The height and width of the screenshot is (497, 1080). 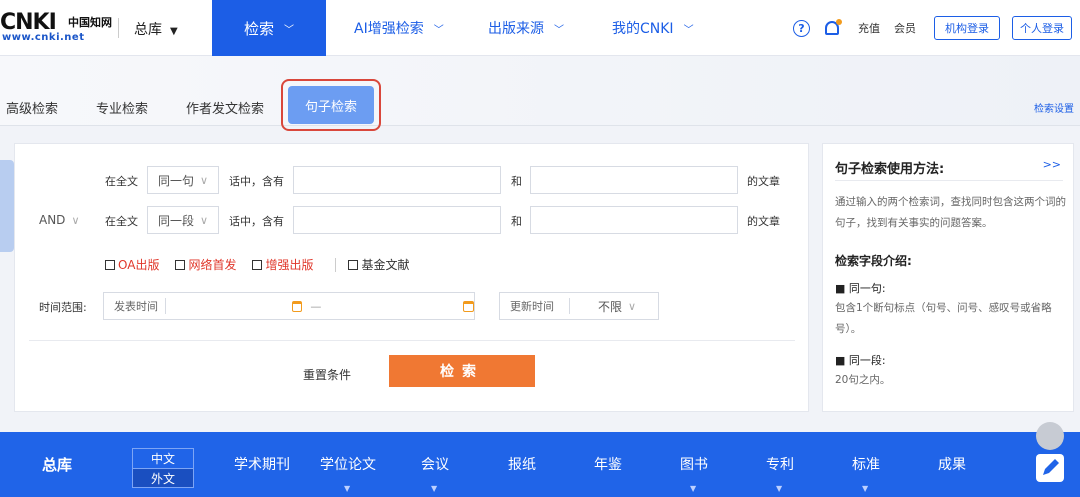 I want to click on sentence-row-2: AND ∨ 在全文 同一段 ∨ 话中，含有 和 的文章, so click(x=412, y=220).